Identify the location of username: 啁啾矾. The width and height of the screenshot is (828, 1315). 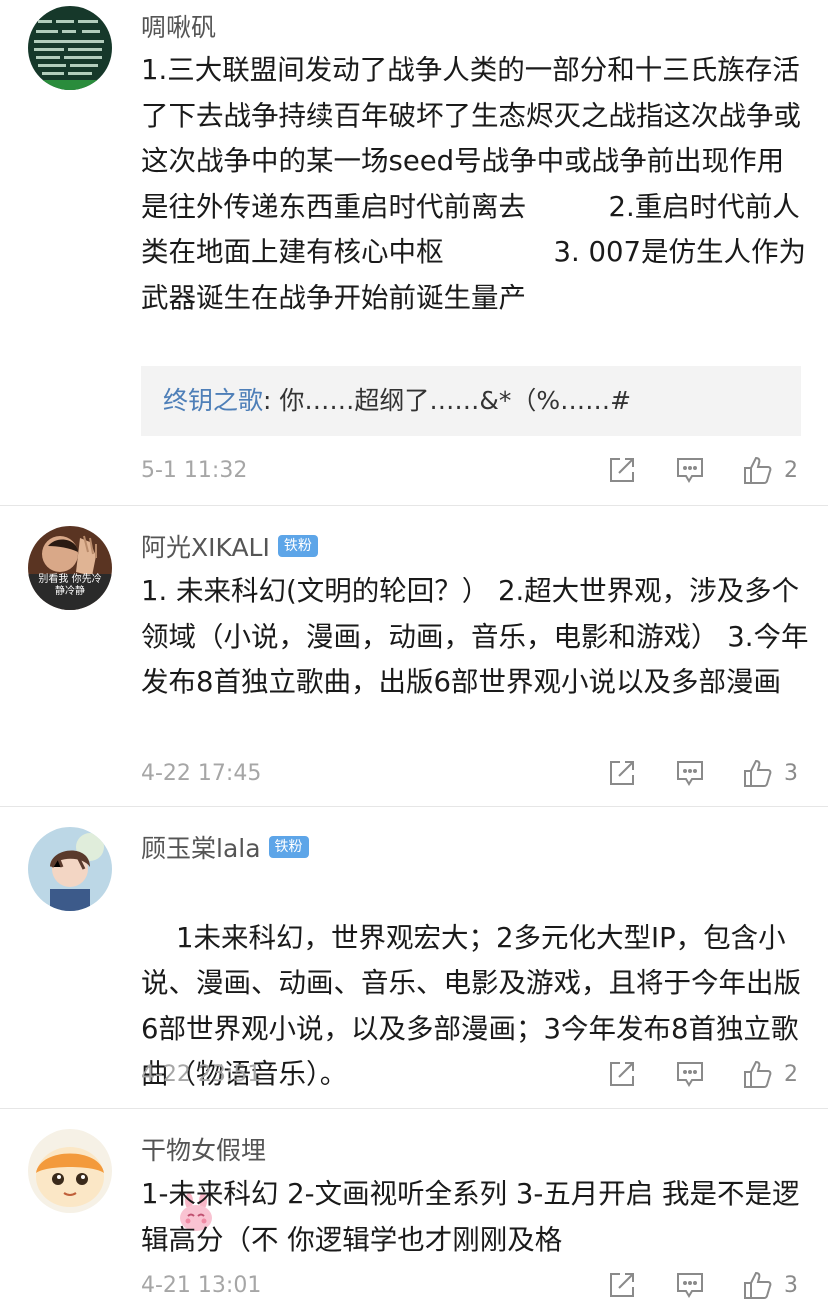
(178, 26).